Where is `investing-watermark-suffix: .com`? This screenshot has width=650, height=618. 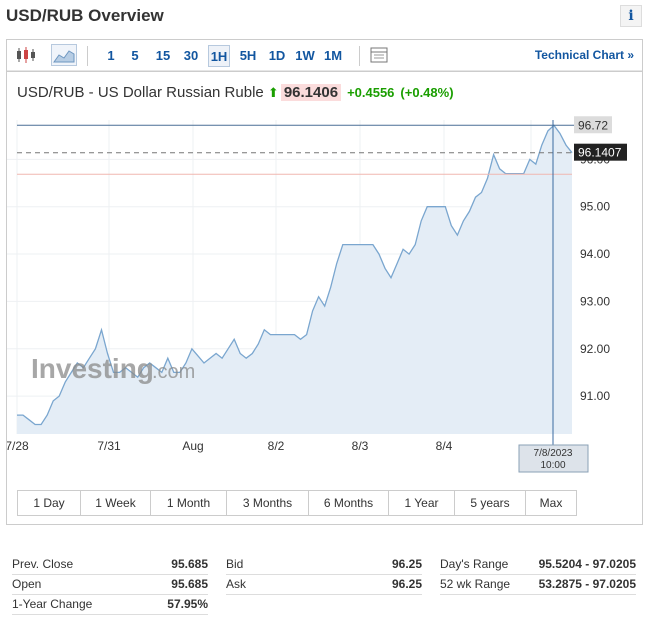
investing-watermark-suffix: .com is located at coordinates (173, 372).